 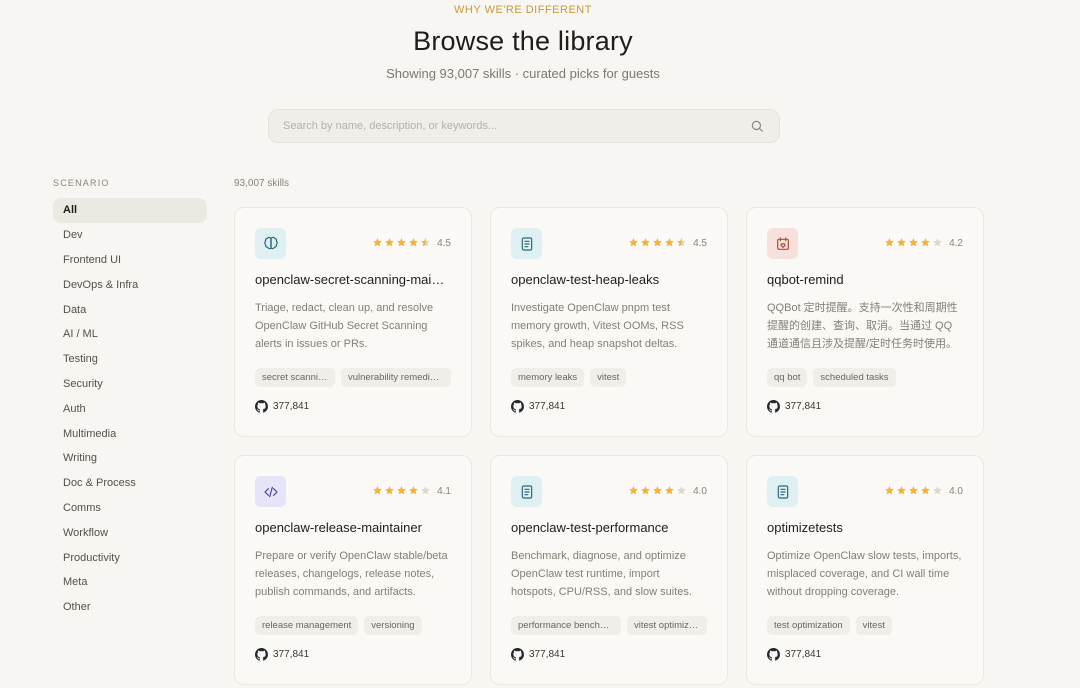 What do you see at coordinates (130, 607) in the screenshot?
I see `sidebar-item-other: Other` at bounding box center [130, 607].